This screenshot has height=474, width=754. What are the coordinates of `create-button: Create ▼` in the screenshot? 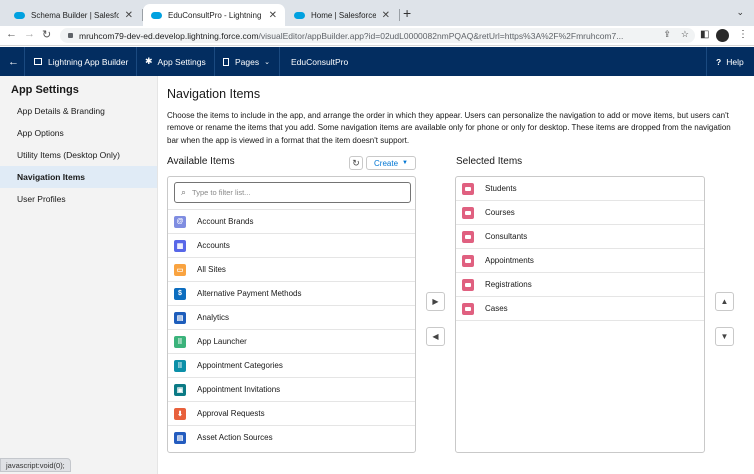 It's located at (391, 163).